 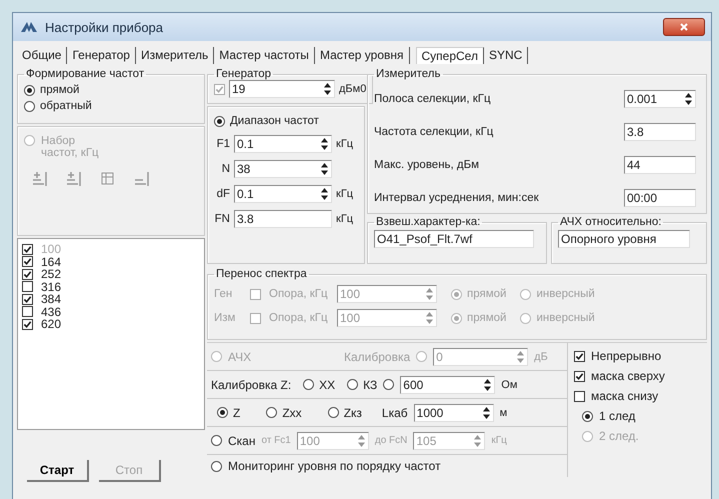 What do you see at coordinates (454, 239) in the screenshot?
I see `text-field: O41_Psof_Flt.7wf` at bounding box center [454, 239].